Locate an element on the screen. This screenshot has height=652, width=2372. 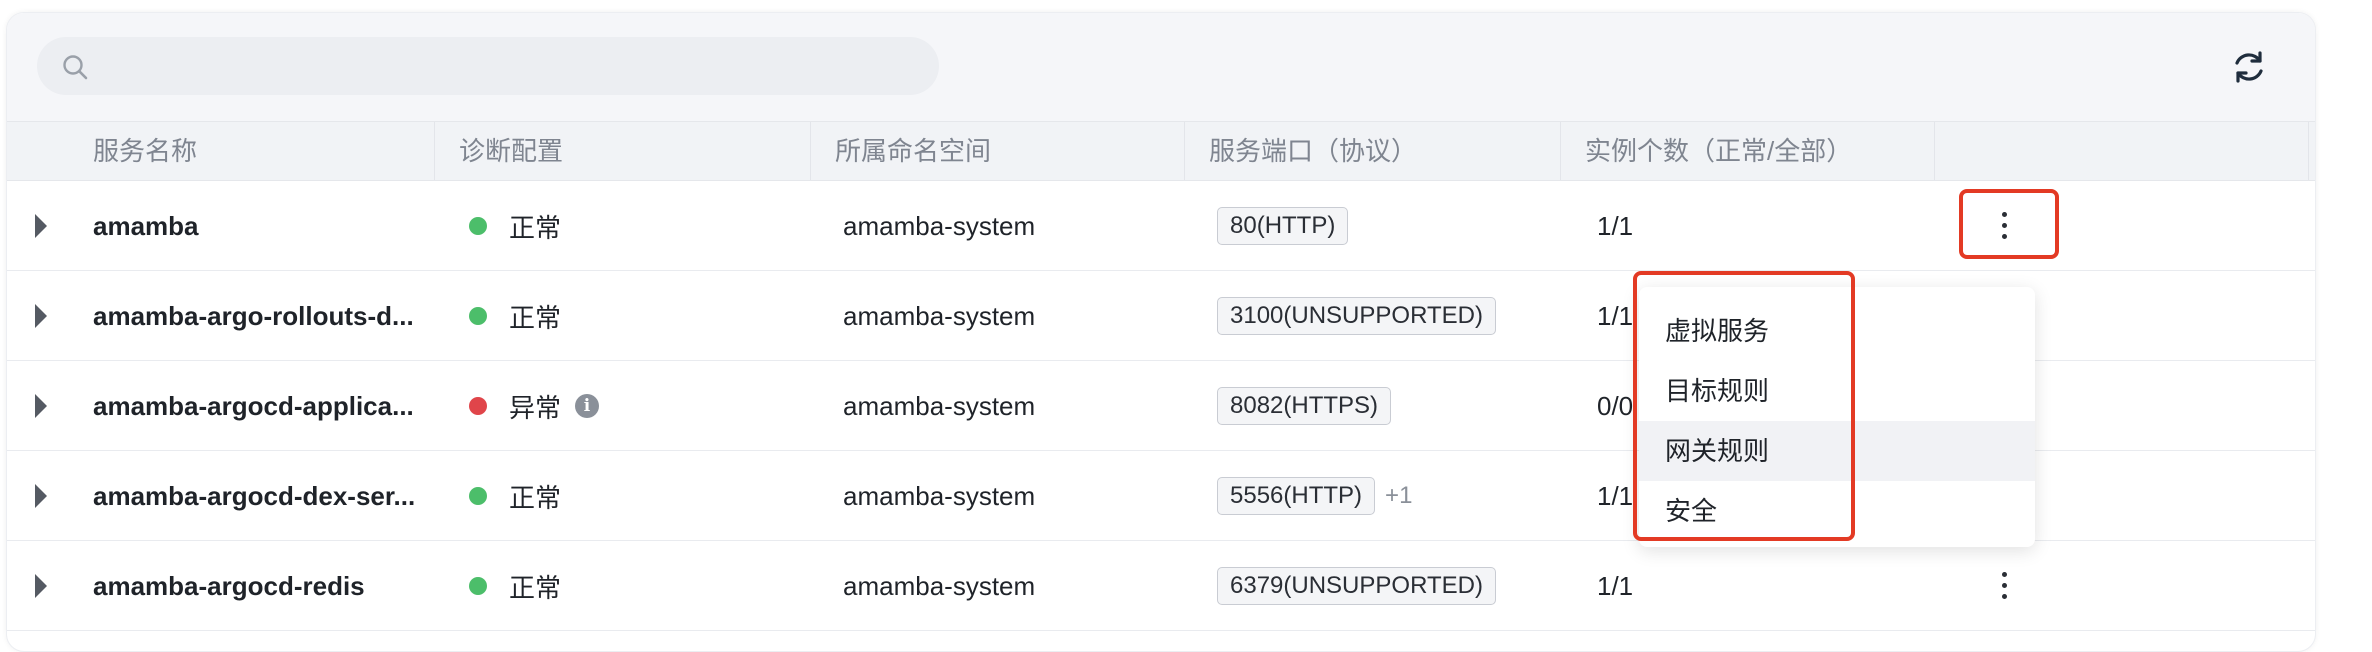
ports-cell: 6379(UNSUPPORTED) is located at coordinates (1356, 586).